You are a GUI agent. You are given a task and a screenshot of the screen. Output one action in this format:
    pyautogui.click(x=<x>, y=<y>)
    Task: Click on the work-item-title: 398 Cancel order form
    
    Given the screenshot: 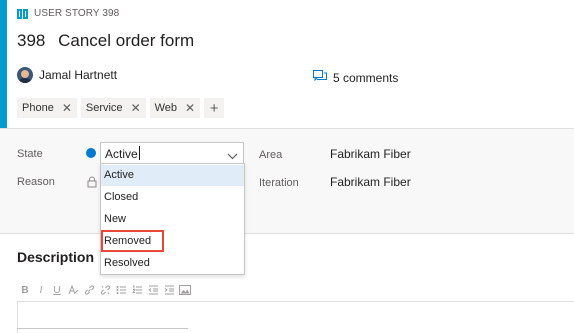 What is the action you would take?
    pyautogui.click(x=105, y=41)
    